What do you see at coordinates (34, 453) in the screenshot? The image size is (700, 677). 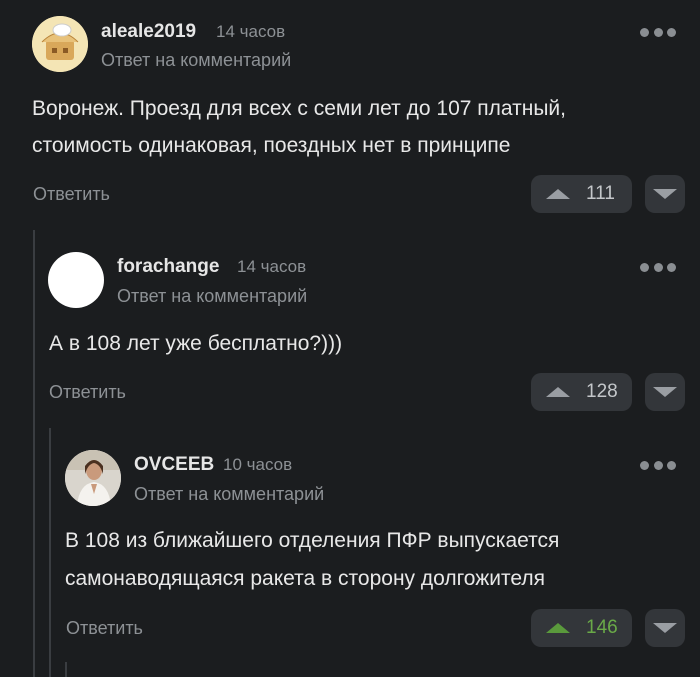 I see `thread-line-level1` at bounding box center [34, 453].